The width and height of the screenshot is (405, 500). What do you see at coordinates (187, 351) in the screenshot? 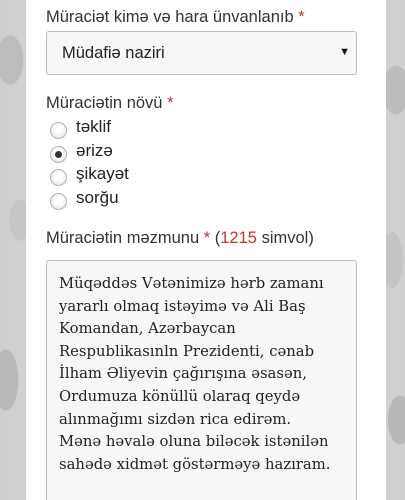
I see `content-line: Respublikasınln Prezidenti, cənab` at bounding box center [187, 351].